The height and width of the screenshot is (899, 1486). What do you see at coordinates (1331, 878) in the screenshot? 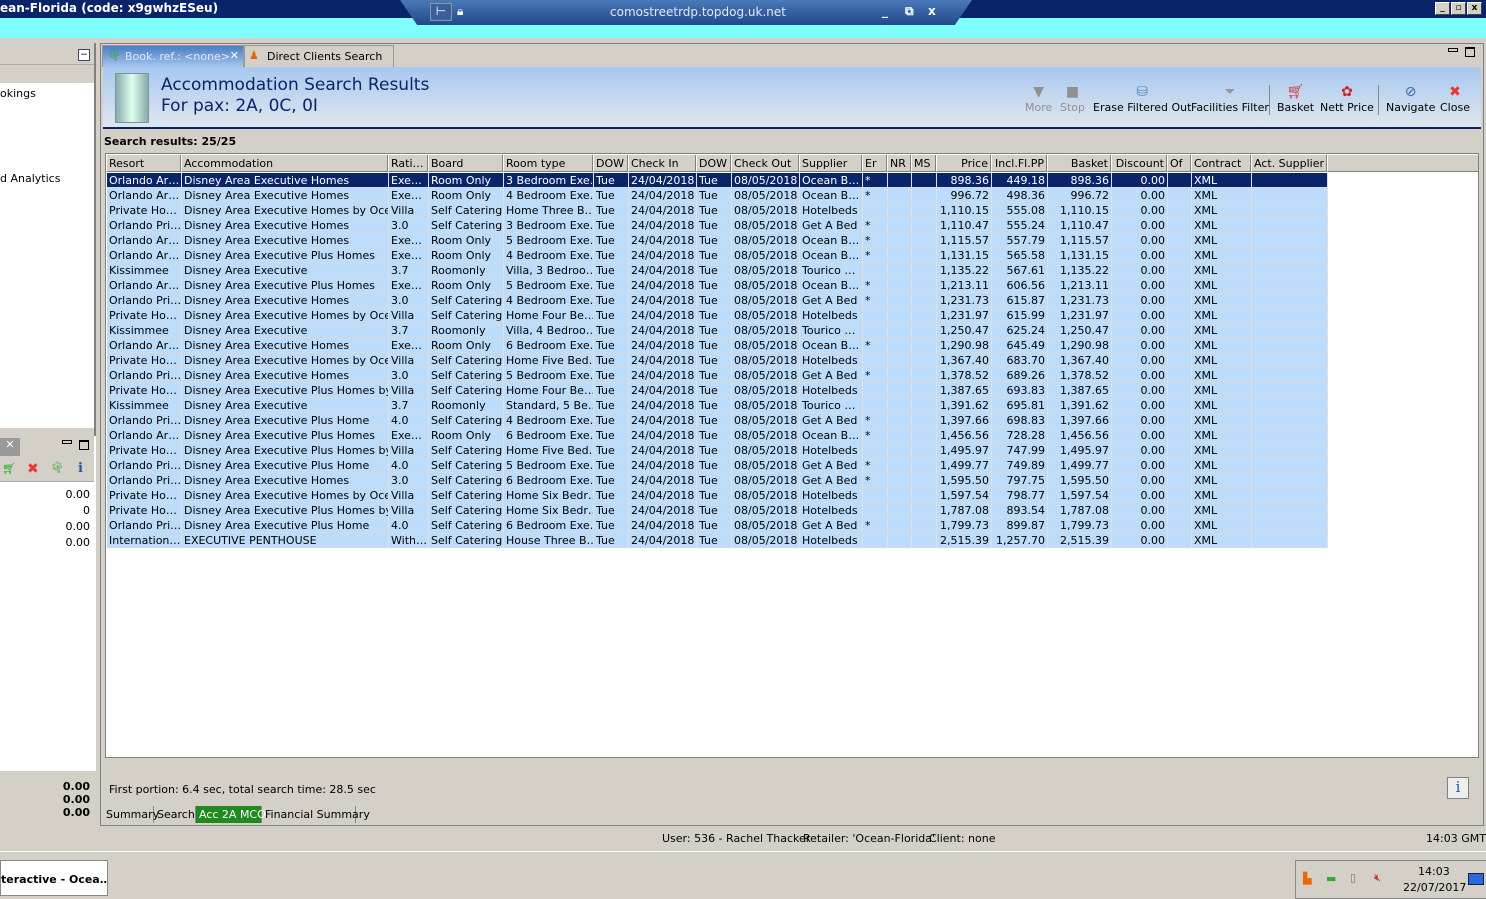
I see `network-card-icon: ▬` at bounding box center [1331, 878].